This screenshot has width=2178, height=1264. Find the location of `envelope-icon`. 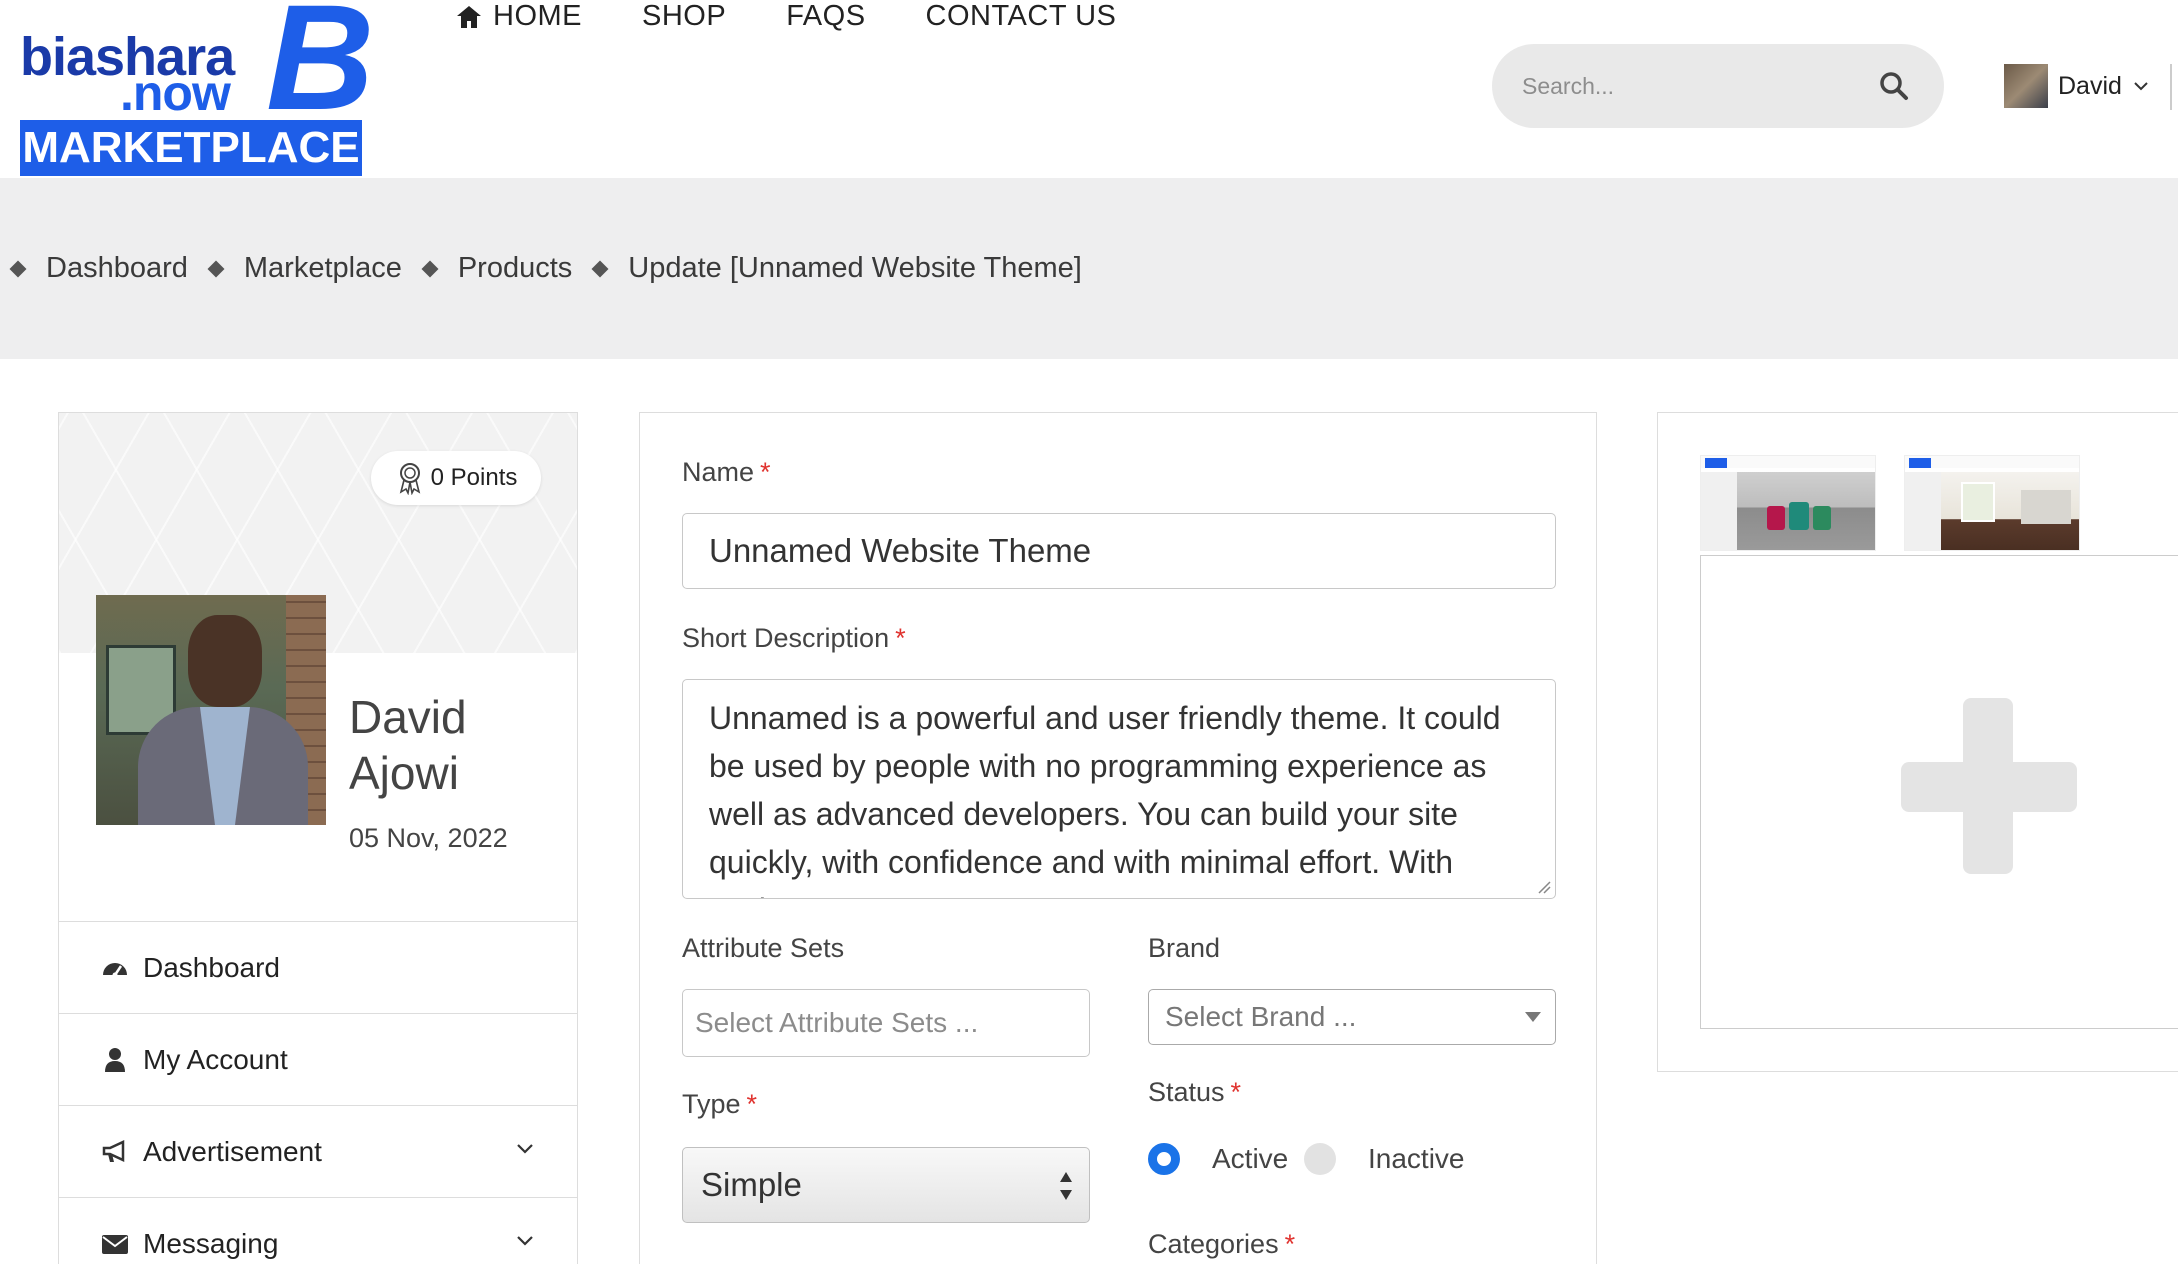

envelope-icon is located at coordinates (115, 1244).